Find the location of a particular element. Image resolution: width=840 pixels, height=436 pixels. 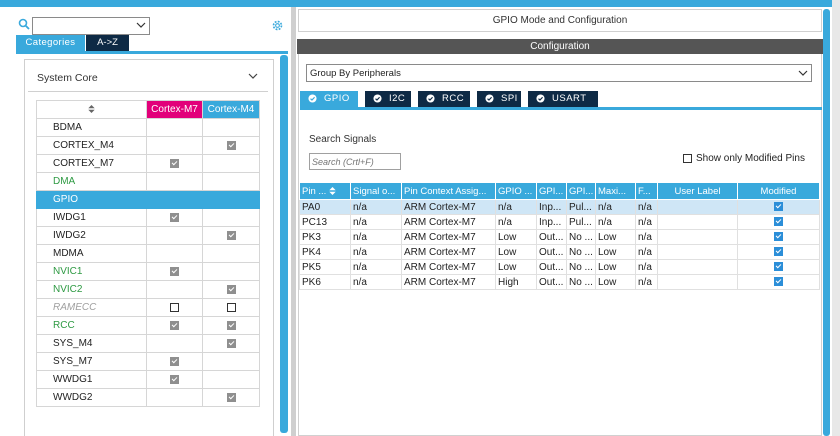

peripheral-name: CORTEX_M4 is located at coordinates (91, 145).